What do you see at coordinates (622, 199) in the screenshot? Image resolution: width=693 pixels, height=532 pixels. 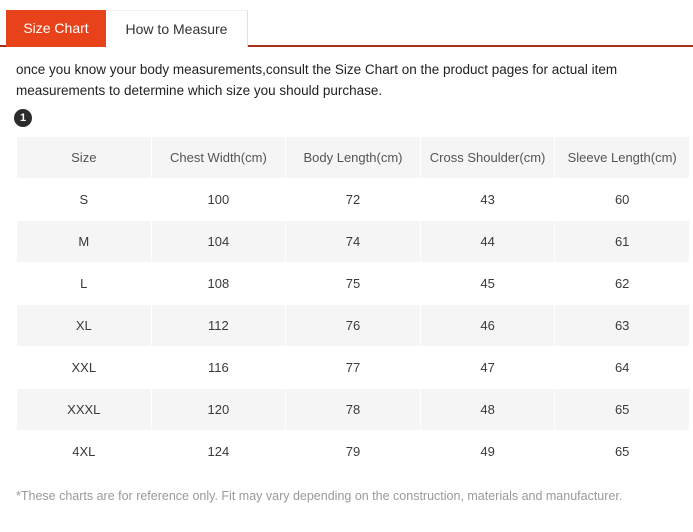 I see `cell-sleeve-length: 60` at bounding box center [622, 199].